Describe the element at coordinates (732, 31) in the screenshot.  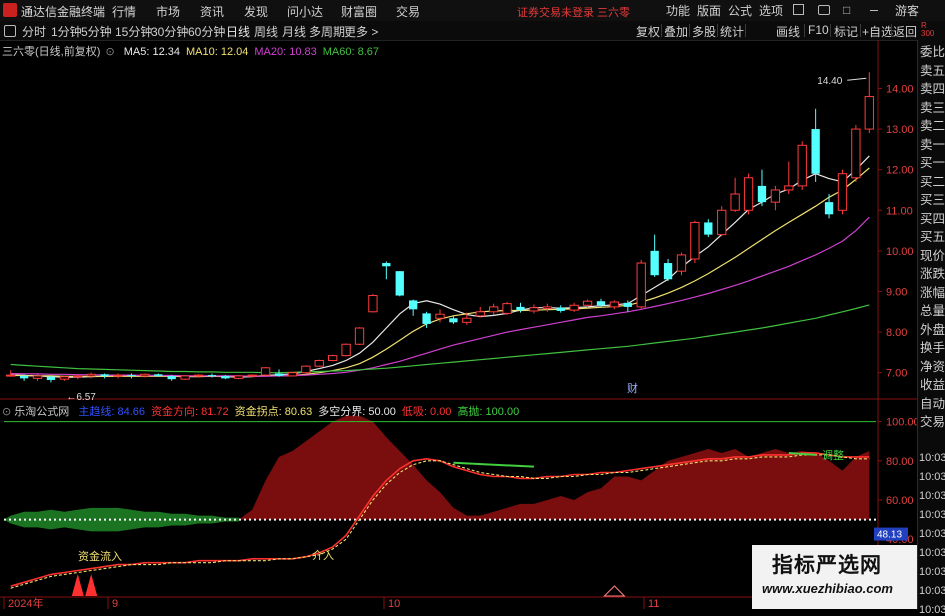
I see `tool-tongji: 统计` at that location.